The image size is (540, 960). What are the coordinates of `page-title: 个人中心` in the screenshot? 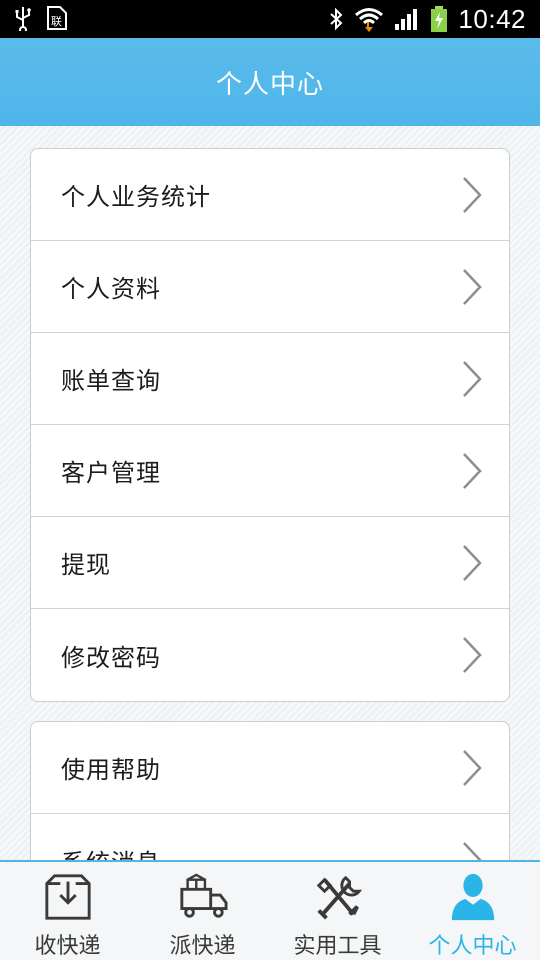 It's located at (269, 84).